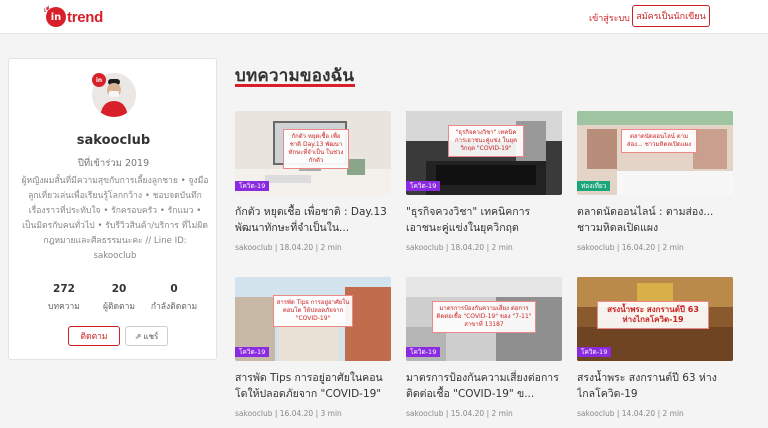 The width and height of the screenshot is (768, 428). What do you see at coordinates (609, 18) in the screenshot?
I see `login-link: เข้าสู่ระบบ` at bounding box center [609, 18].